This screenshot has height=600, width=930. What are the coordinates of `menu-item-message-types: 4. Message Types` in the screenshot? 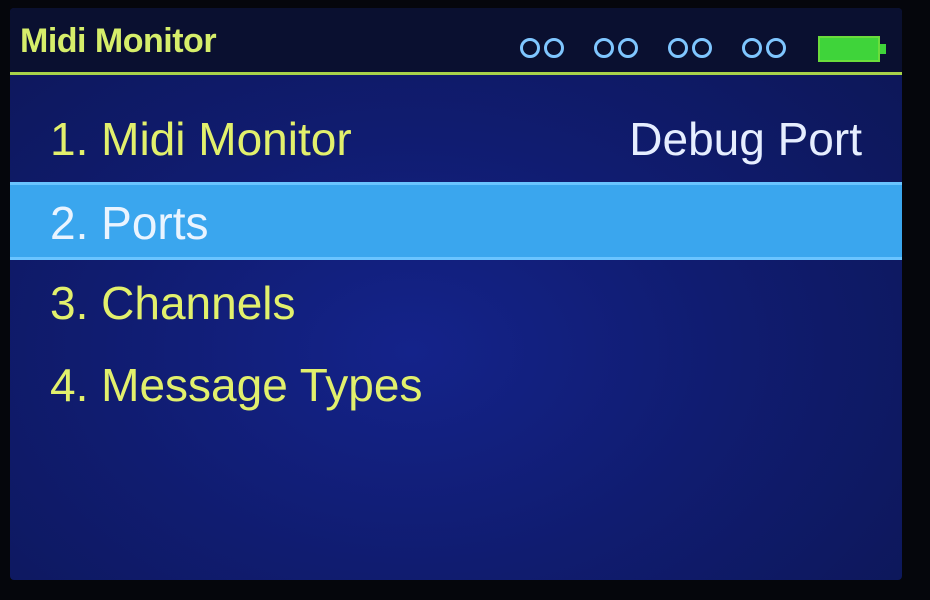 It's located at (456, 383).